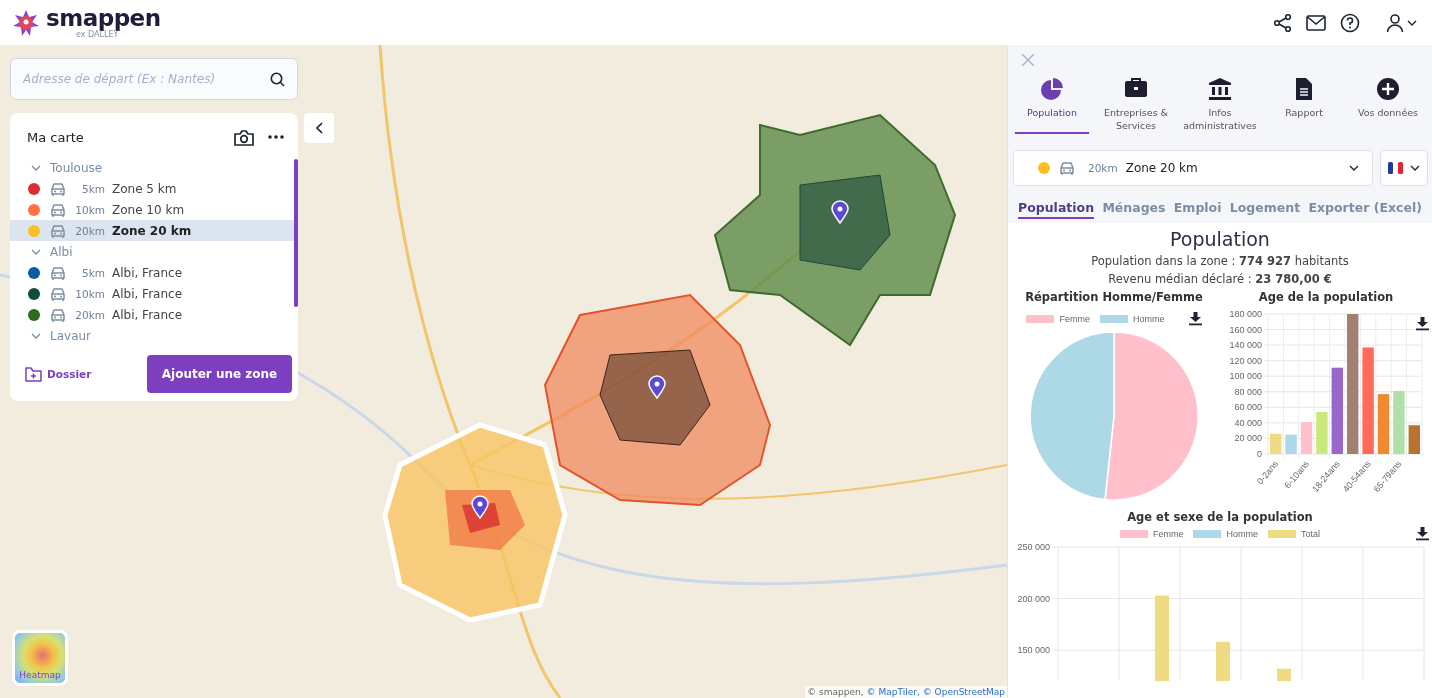 Image resolution: width=1432 pixels, height=698 pixels. I want to click on chevron-left-icon, so click(319, 128).